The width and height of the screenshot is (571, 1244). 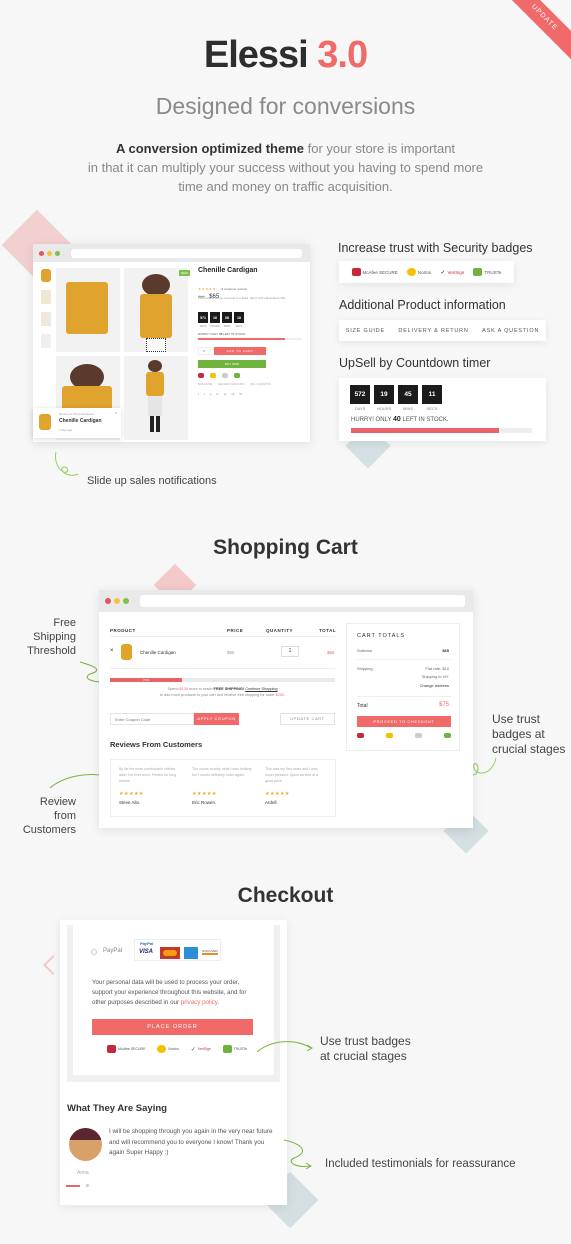 What do you see at coordinates (420, 1164) in the screenshot?
I see `testimonials-annotation: Included testimonials for reassurance` at bounding box center [420, 1164].